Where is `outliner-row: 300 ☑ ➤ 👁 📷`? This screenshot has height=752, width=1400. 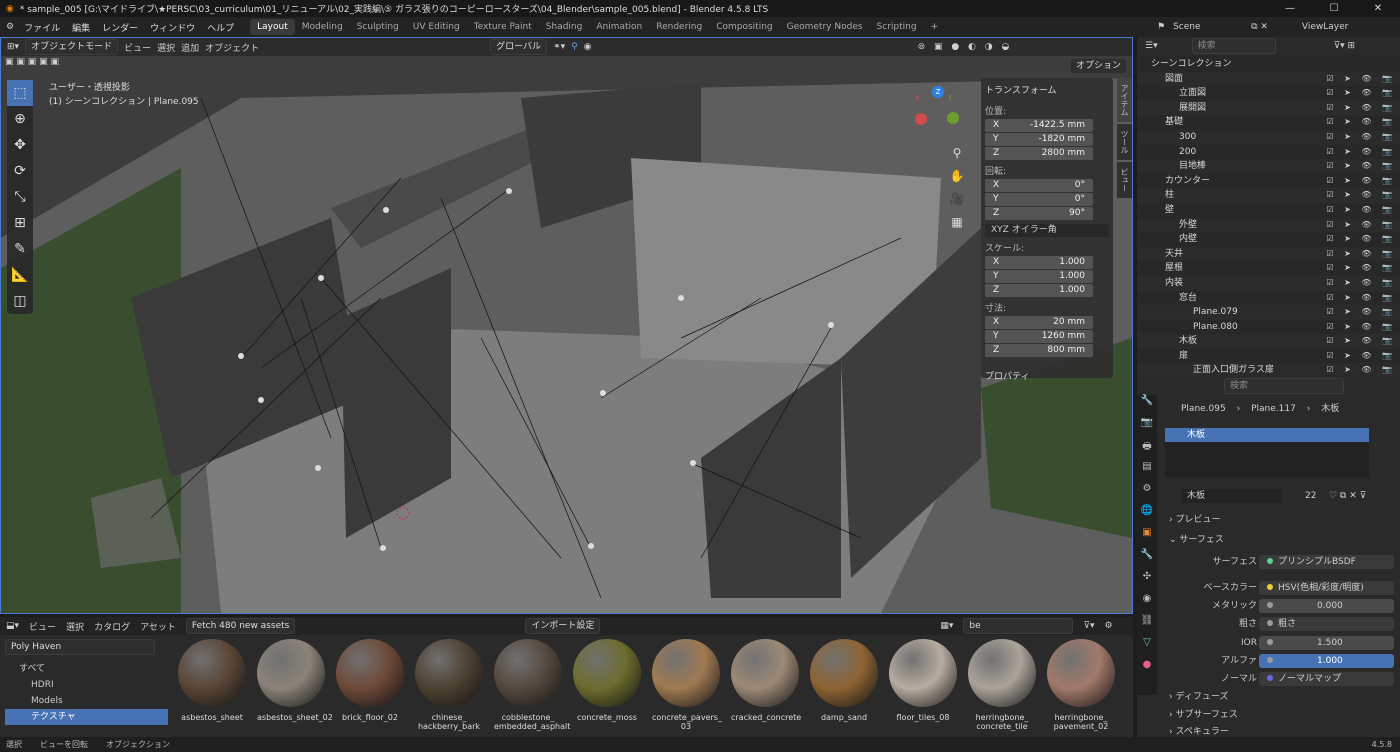
outliner-row: 300 ☑ ➤ 👁 📷 is located at coordinates (1268, 137).